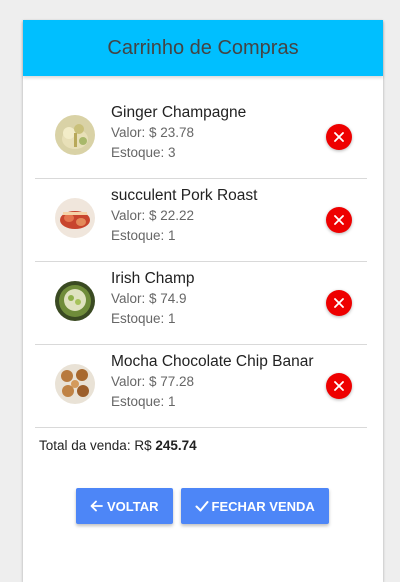 This screenshot has height=582, width=400. Describe the element at coordinates (75, 384) in the screenshot. I see `product-image-muffins` at that location.